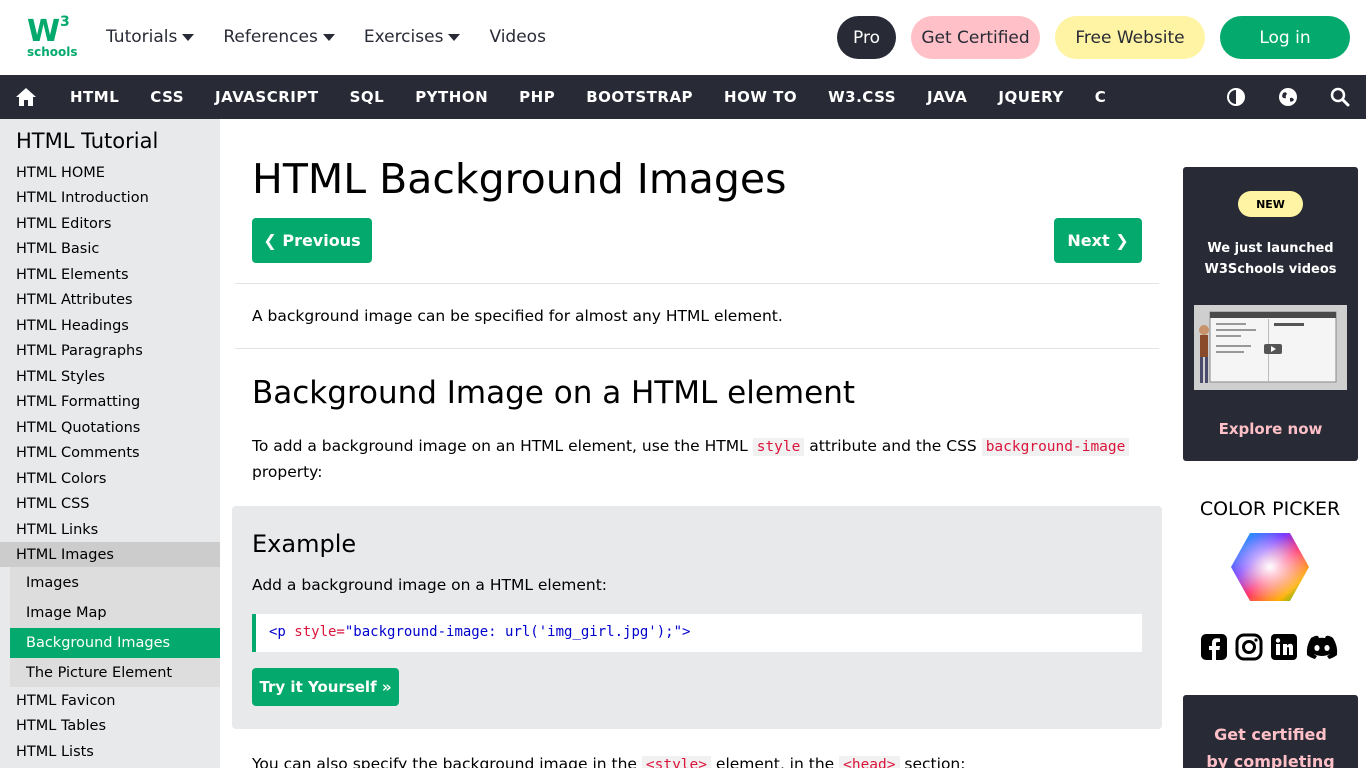 This screenshot has height=768, width=1366. I want to click on sidebar-item-html-quotations: HTML Quotations, so click(78, 428).